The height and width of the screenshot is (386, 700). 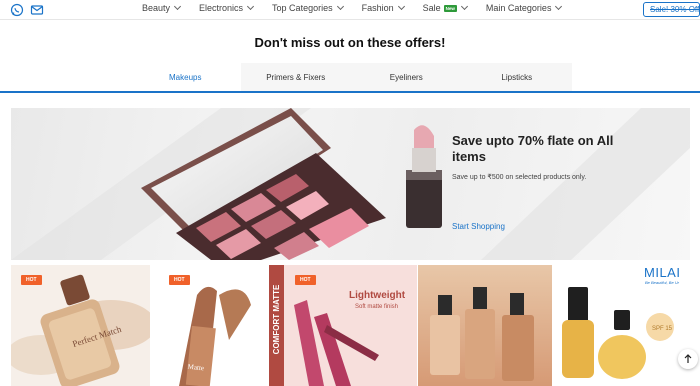 What do you see at coordinates (618, 333) in the screenshot?
I see `milai-bottles-image: SPF 15` at bounding box center [618, 333].